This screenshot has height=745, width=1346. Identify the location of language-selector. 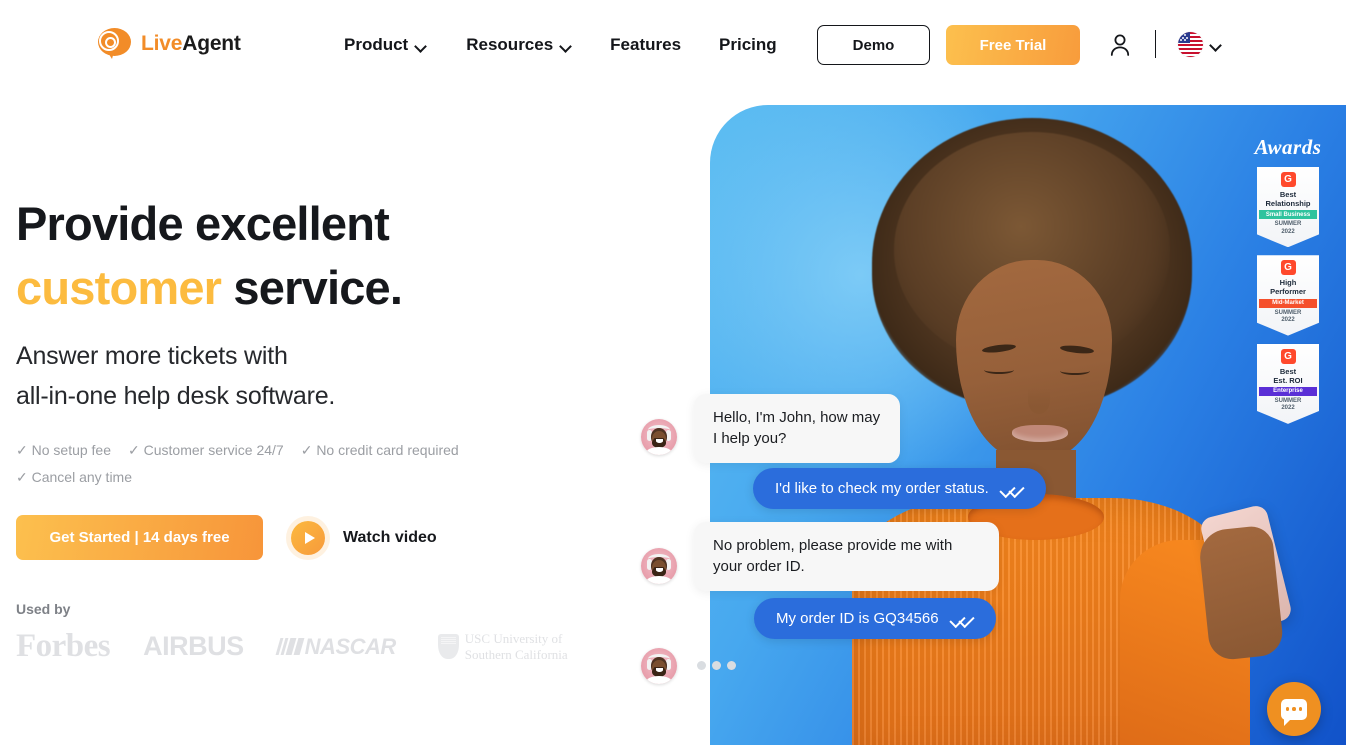
(1200, 44).